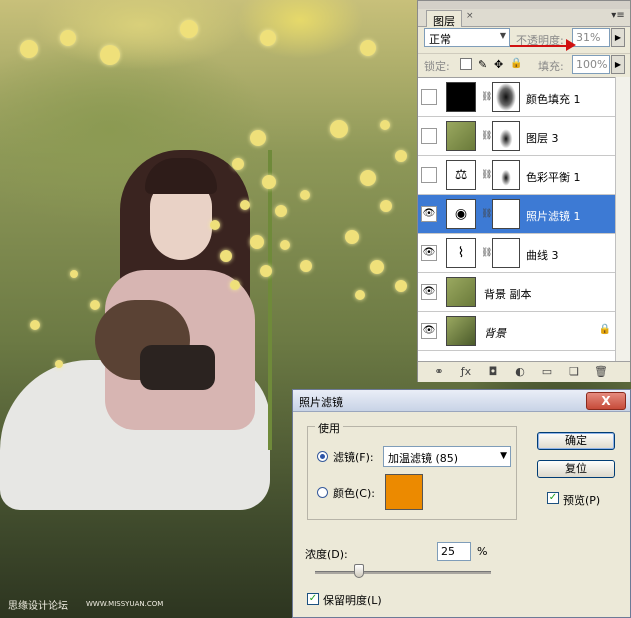  What do you see at coordinates (516, 331) in the screenshot?
I see `layer-row: 👁 背景 🔒` at bounding box center [516, 331].